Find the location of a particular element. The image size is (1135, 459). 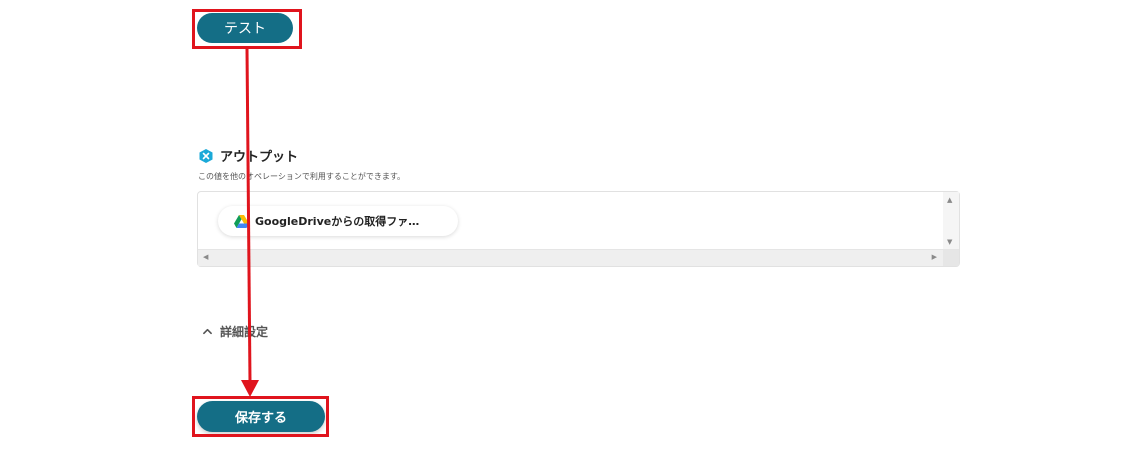

horizontal-scrollbar: ◀ ▶ is located at coordinates (578, 257).